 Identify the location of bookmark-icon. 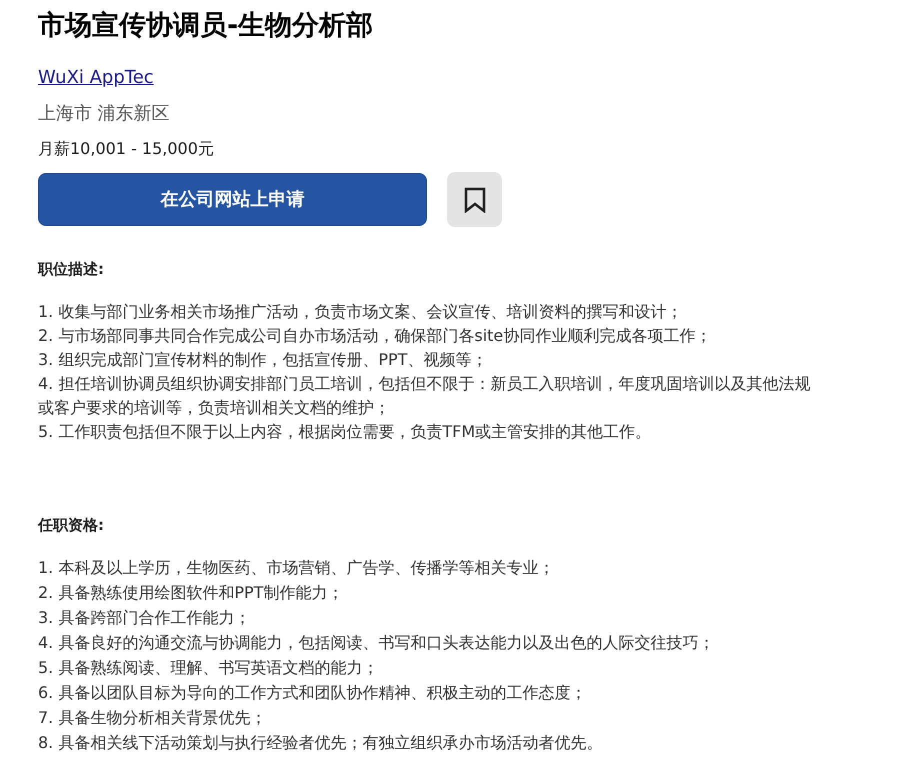
(475, 199).